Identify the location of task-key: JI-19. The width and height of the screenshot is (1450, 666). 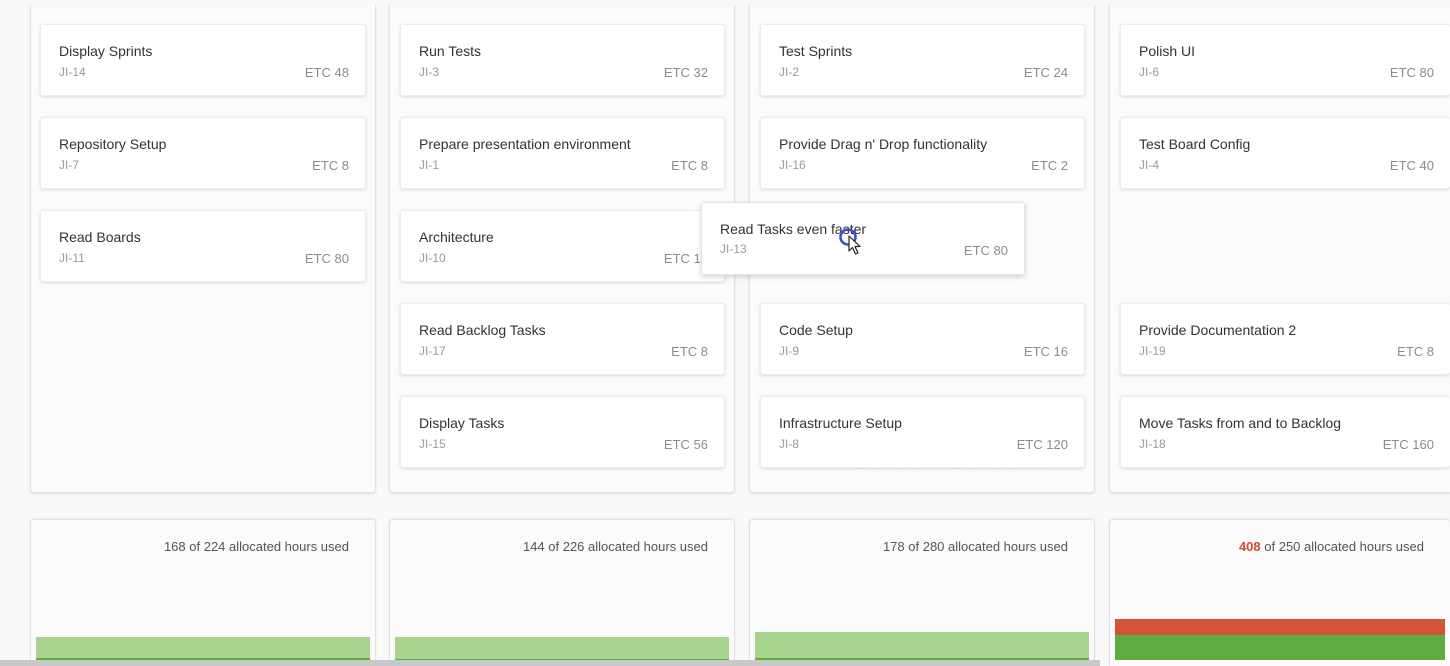
(1152, 351).